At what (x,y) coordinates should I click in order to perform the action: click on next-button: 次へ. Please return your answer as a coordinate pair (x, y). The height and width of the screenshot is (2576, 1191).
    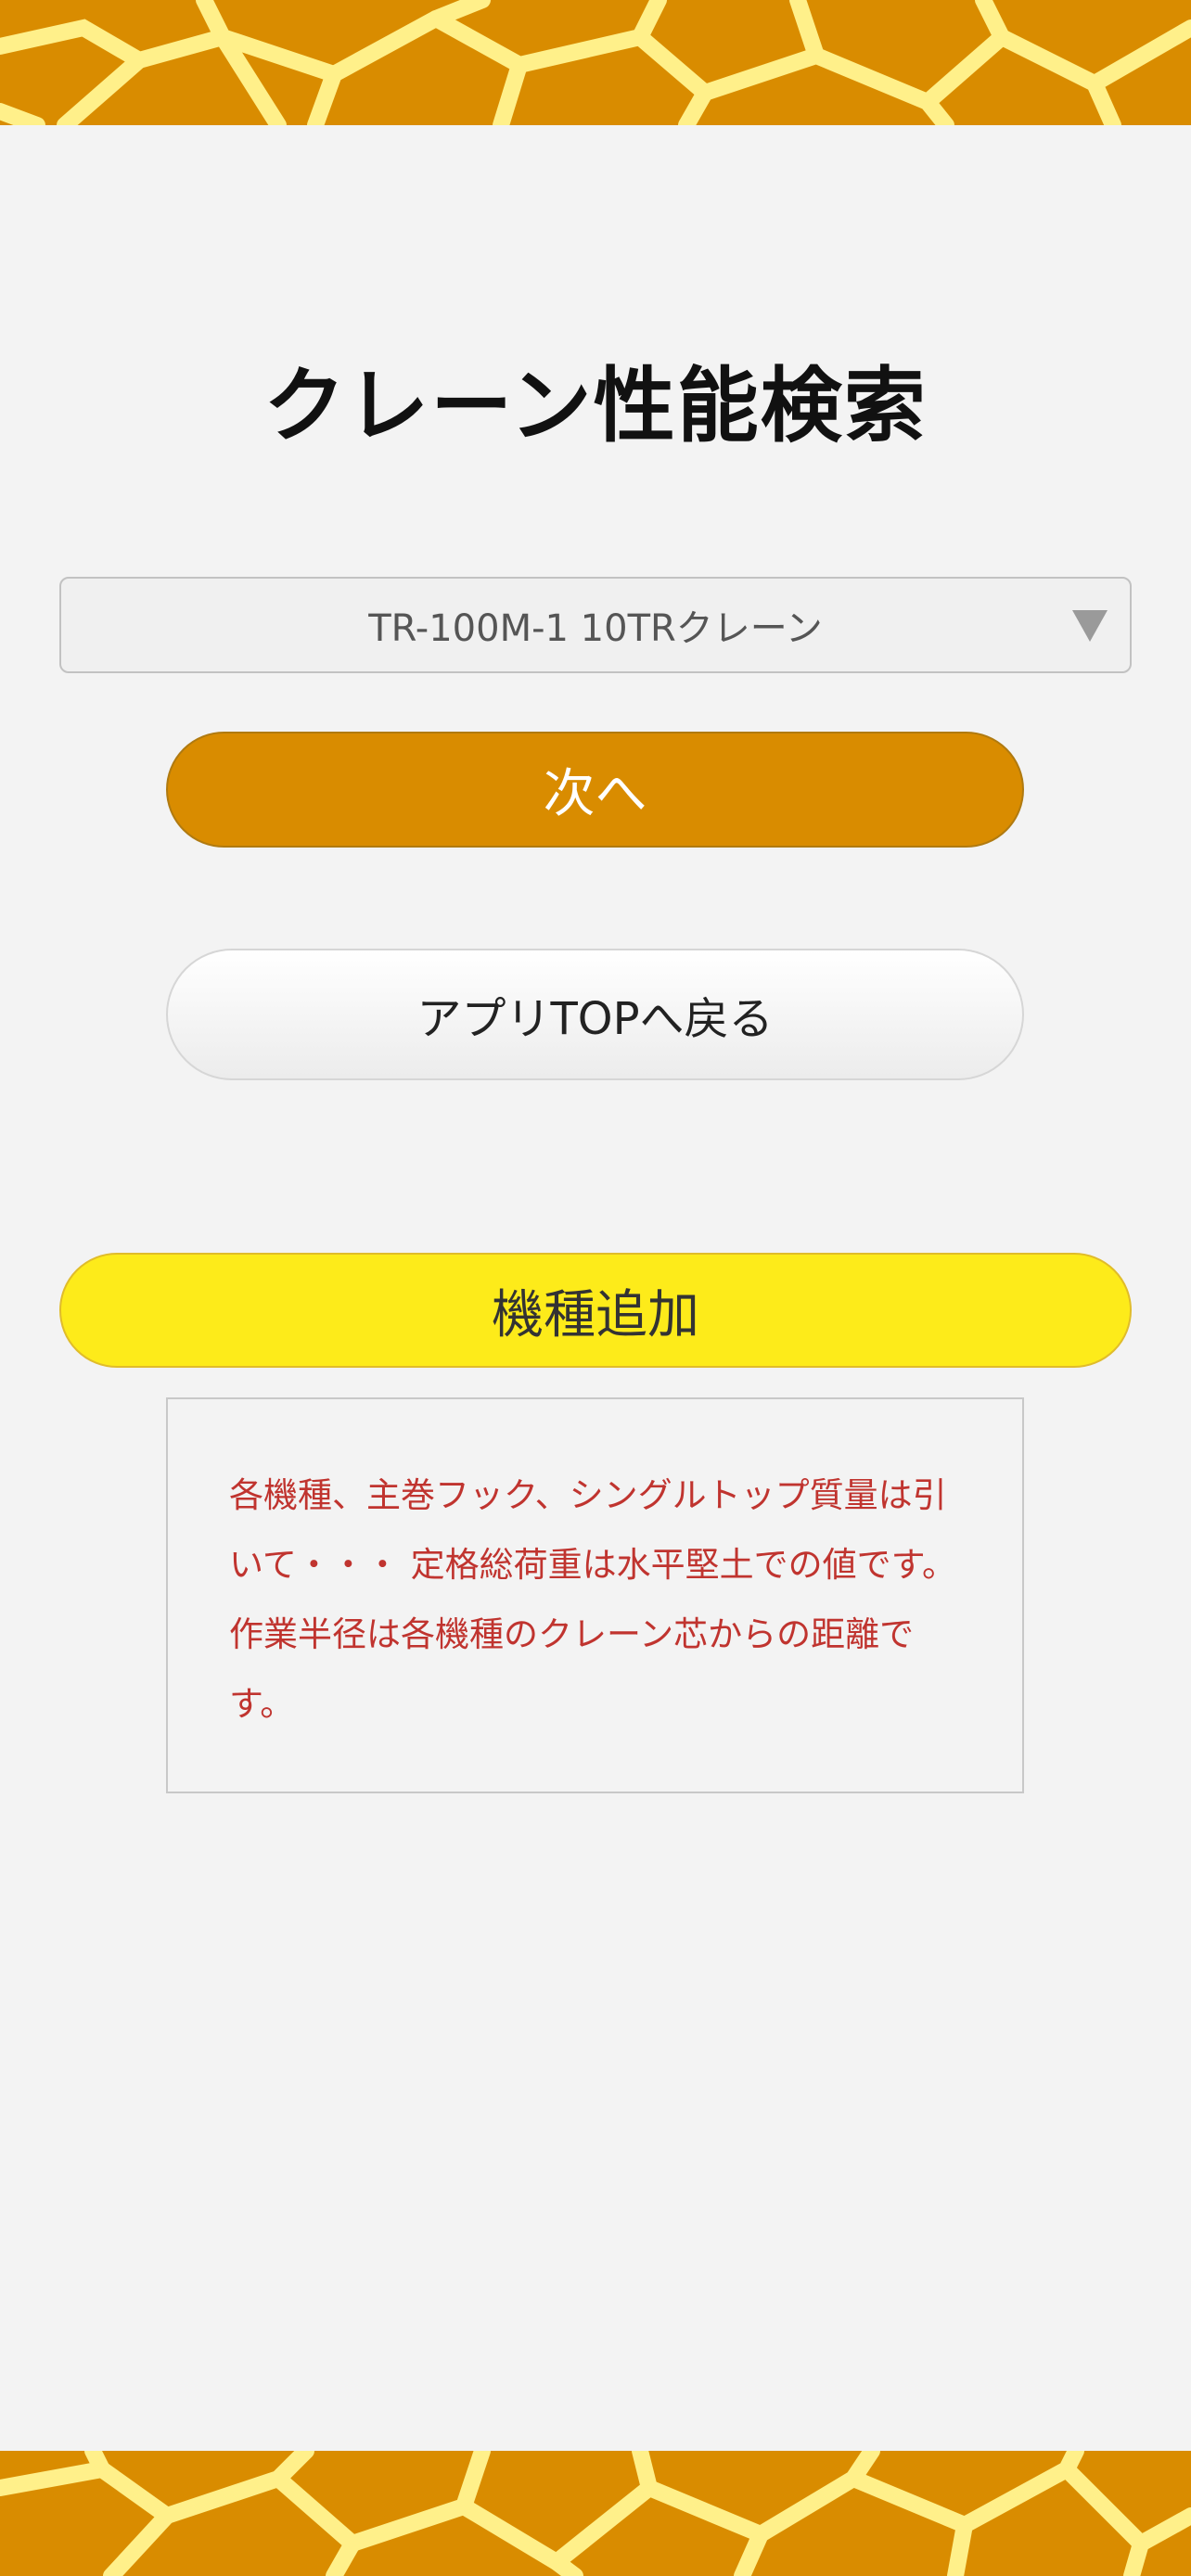
    Looking at the image, I should click on (595, 790).